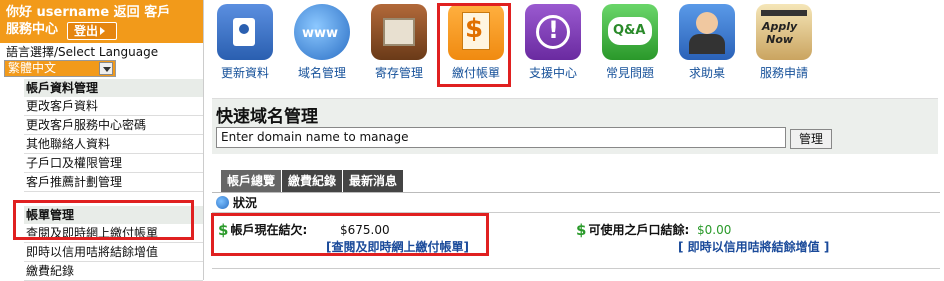 The image size is (944, 281). Describe the element at coordinates (398, 73) in the screenshot. I see `toolbar-label: 寄存管理` at that location.